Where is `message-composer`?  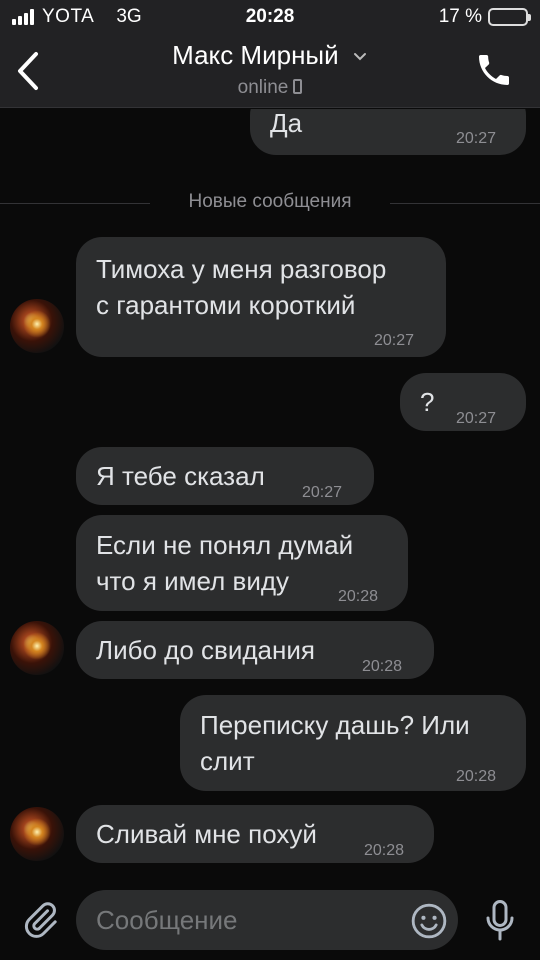
message-composer is located at coordinates (270, 920).